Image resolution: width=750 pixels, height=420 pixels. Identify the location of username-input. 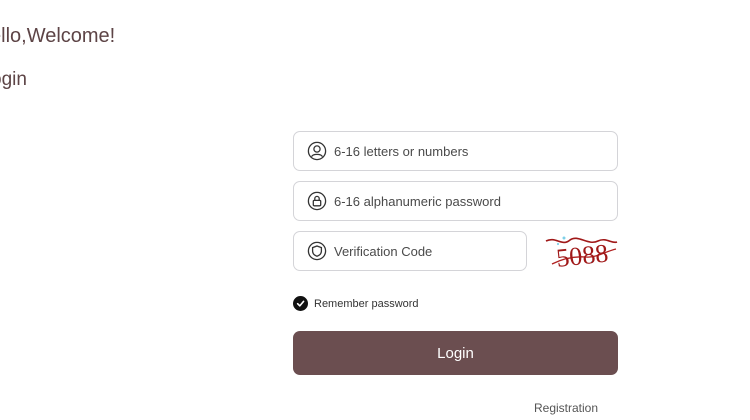
(475, 151).